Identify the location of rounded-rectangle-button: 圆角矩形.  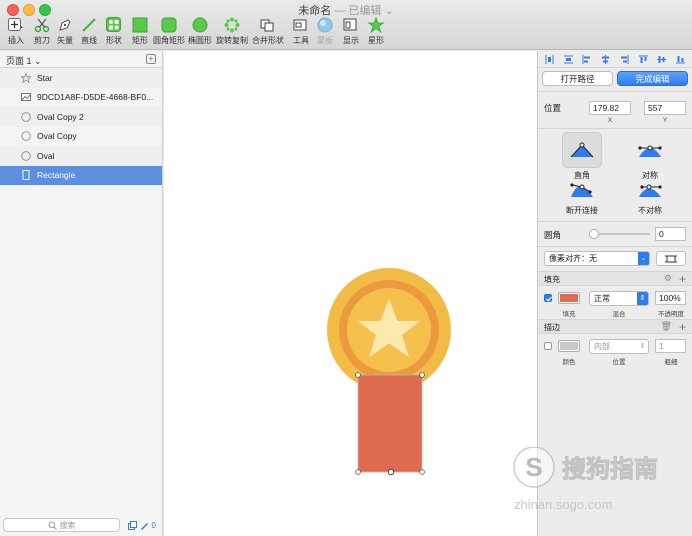
(169, 31).